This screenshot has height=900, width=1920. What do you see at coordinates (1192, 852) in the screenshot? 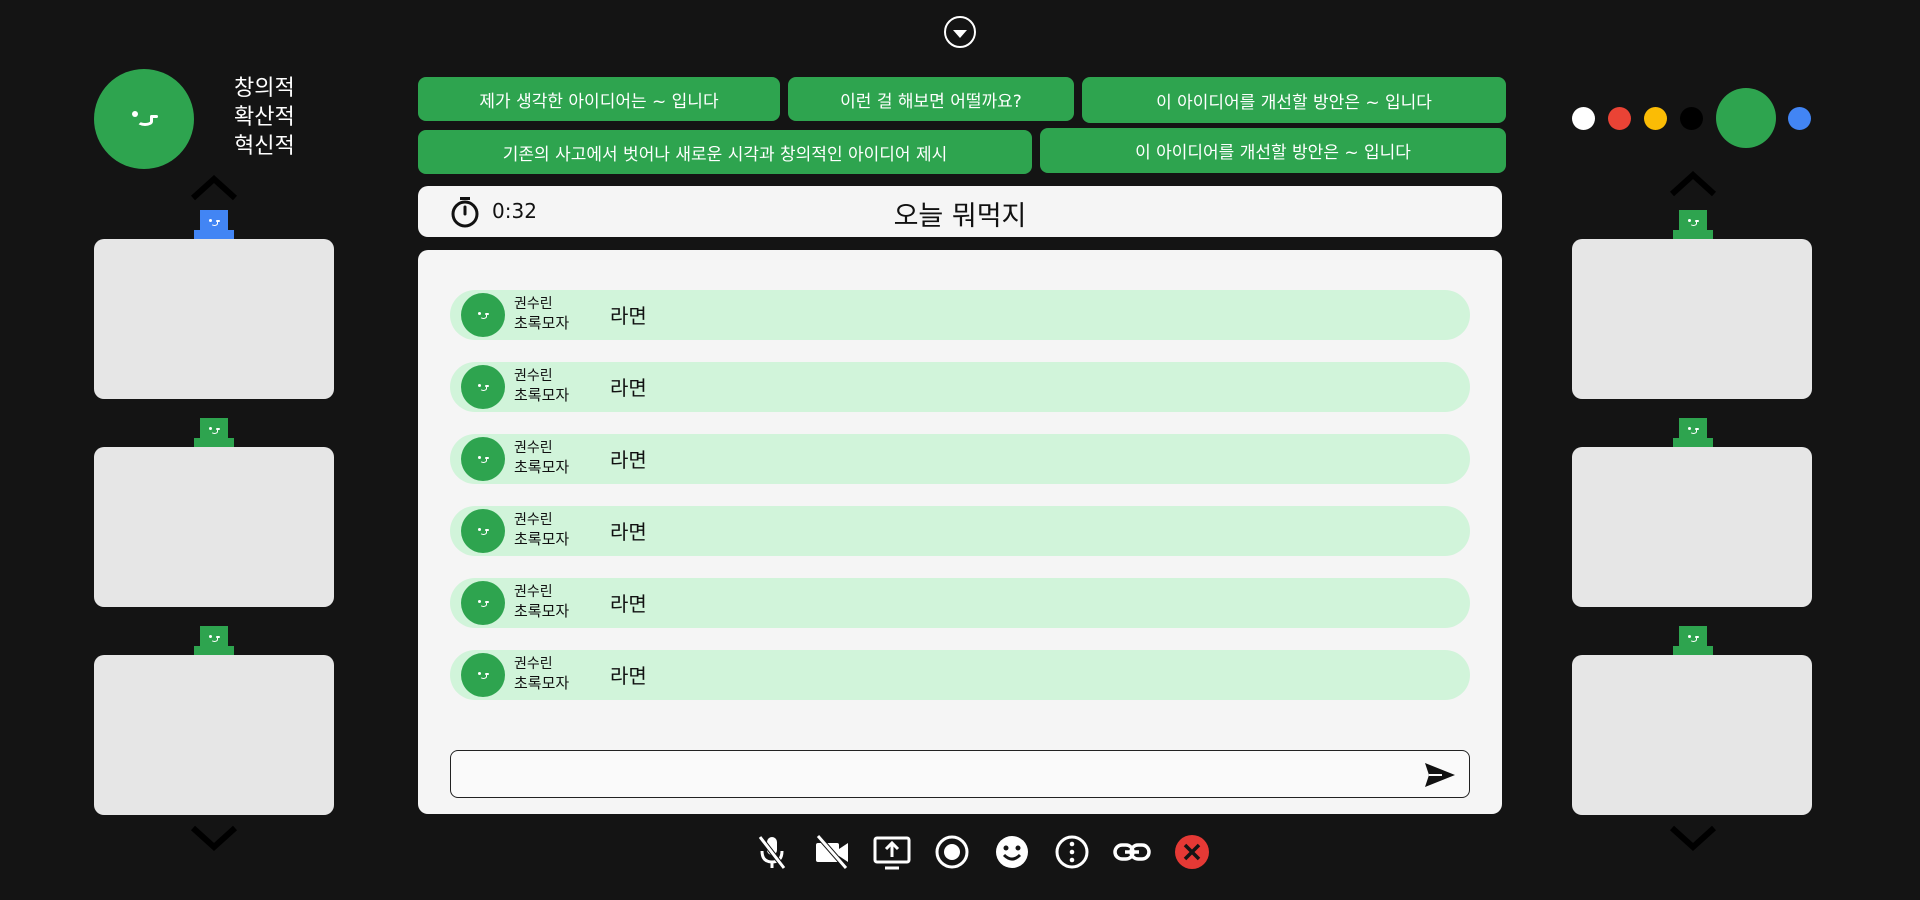
I see `leave-icon` at bounding box center [1192, 852].